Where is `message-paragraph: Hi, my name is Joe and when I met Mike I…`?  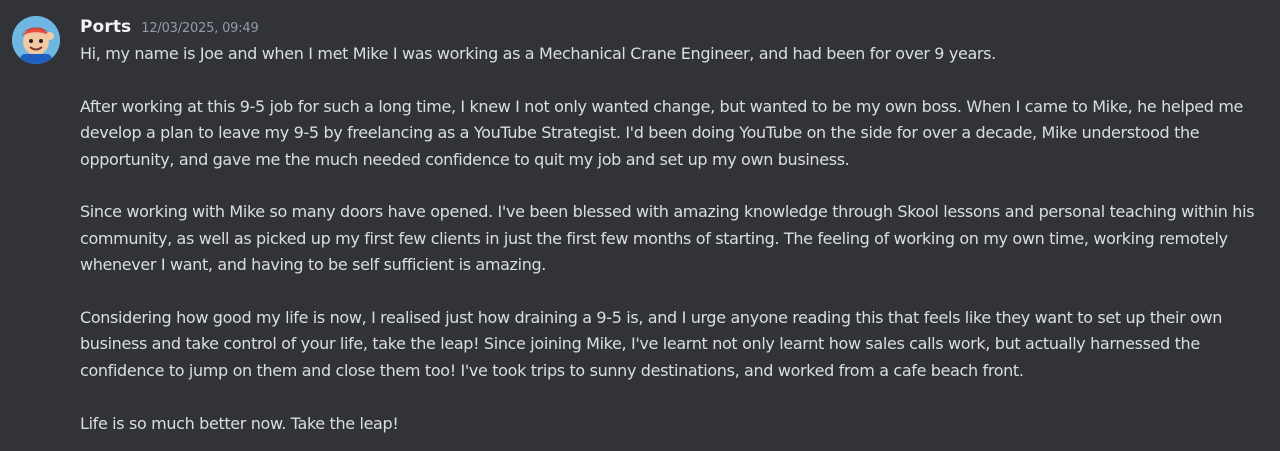
message-paragraph: Hi, my name is Joe and when I met Mike I… is located at coordinates (538, 53).